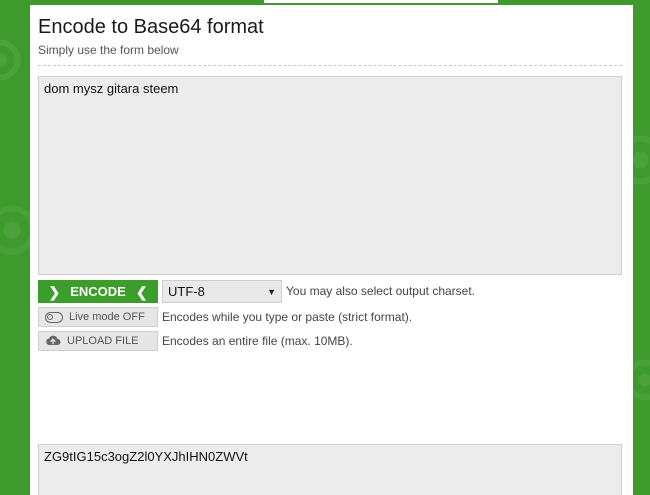  I want to click on upload-file-label: UPLOAD FILE, so click(103, 341).